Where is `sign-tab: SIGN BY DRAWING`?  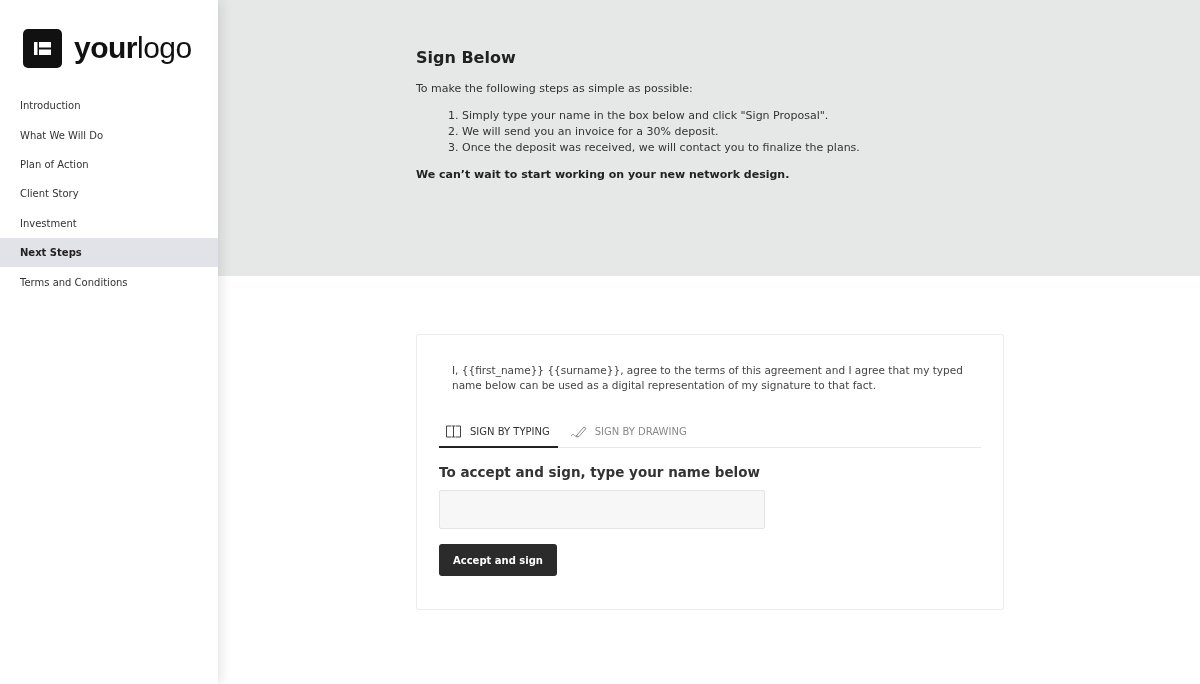
sign-tab: SIGN BY DRAWING is located at coordinates (629, 436).